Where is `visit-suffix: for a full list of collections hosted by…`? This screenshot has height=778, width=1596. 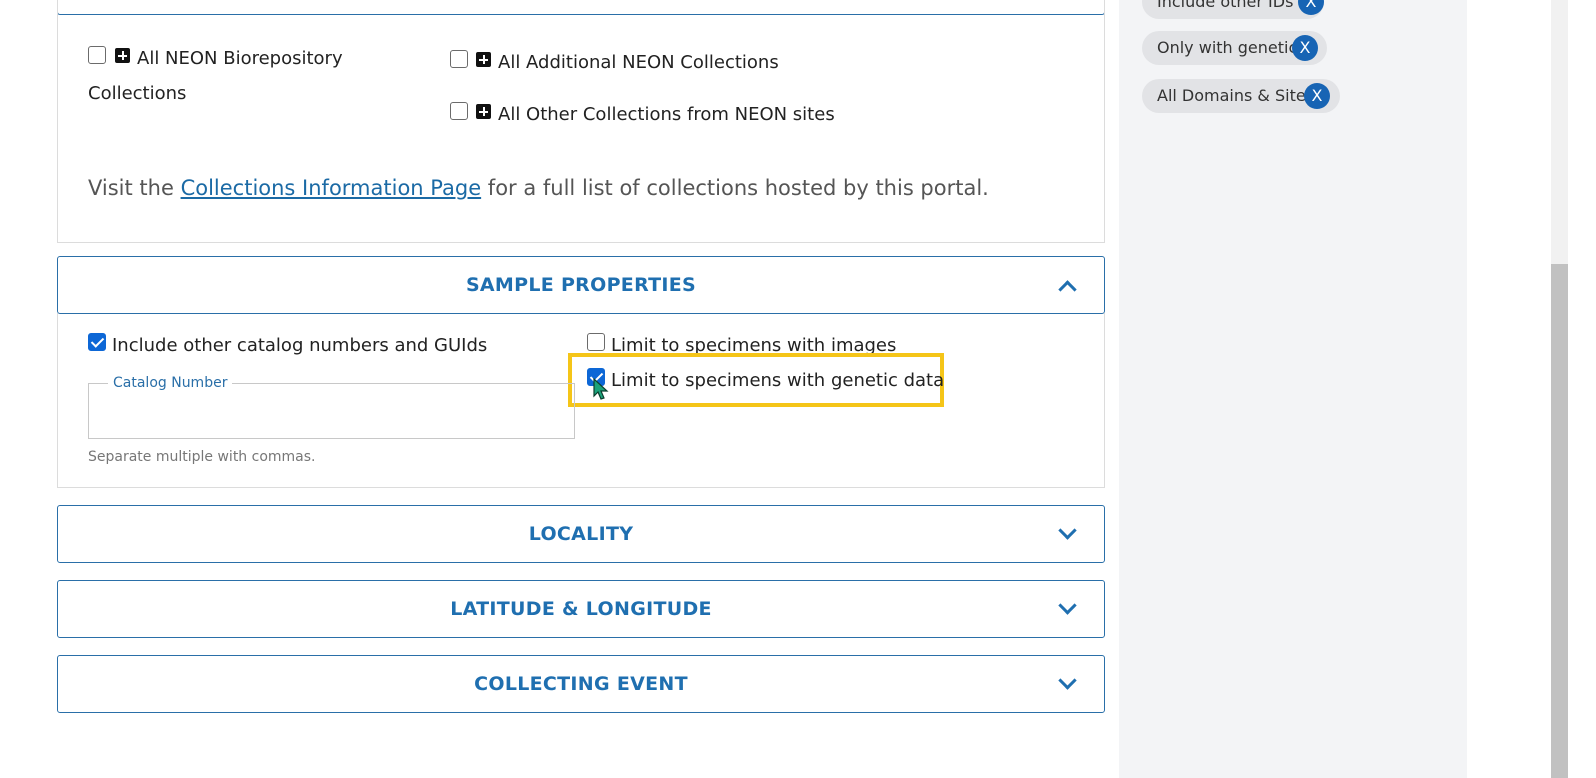 visit-suffix: for a full list of collections hosted by… is located at coordinates (735, 188).